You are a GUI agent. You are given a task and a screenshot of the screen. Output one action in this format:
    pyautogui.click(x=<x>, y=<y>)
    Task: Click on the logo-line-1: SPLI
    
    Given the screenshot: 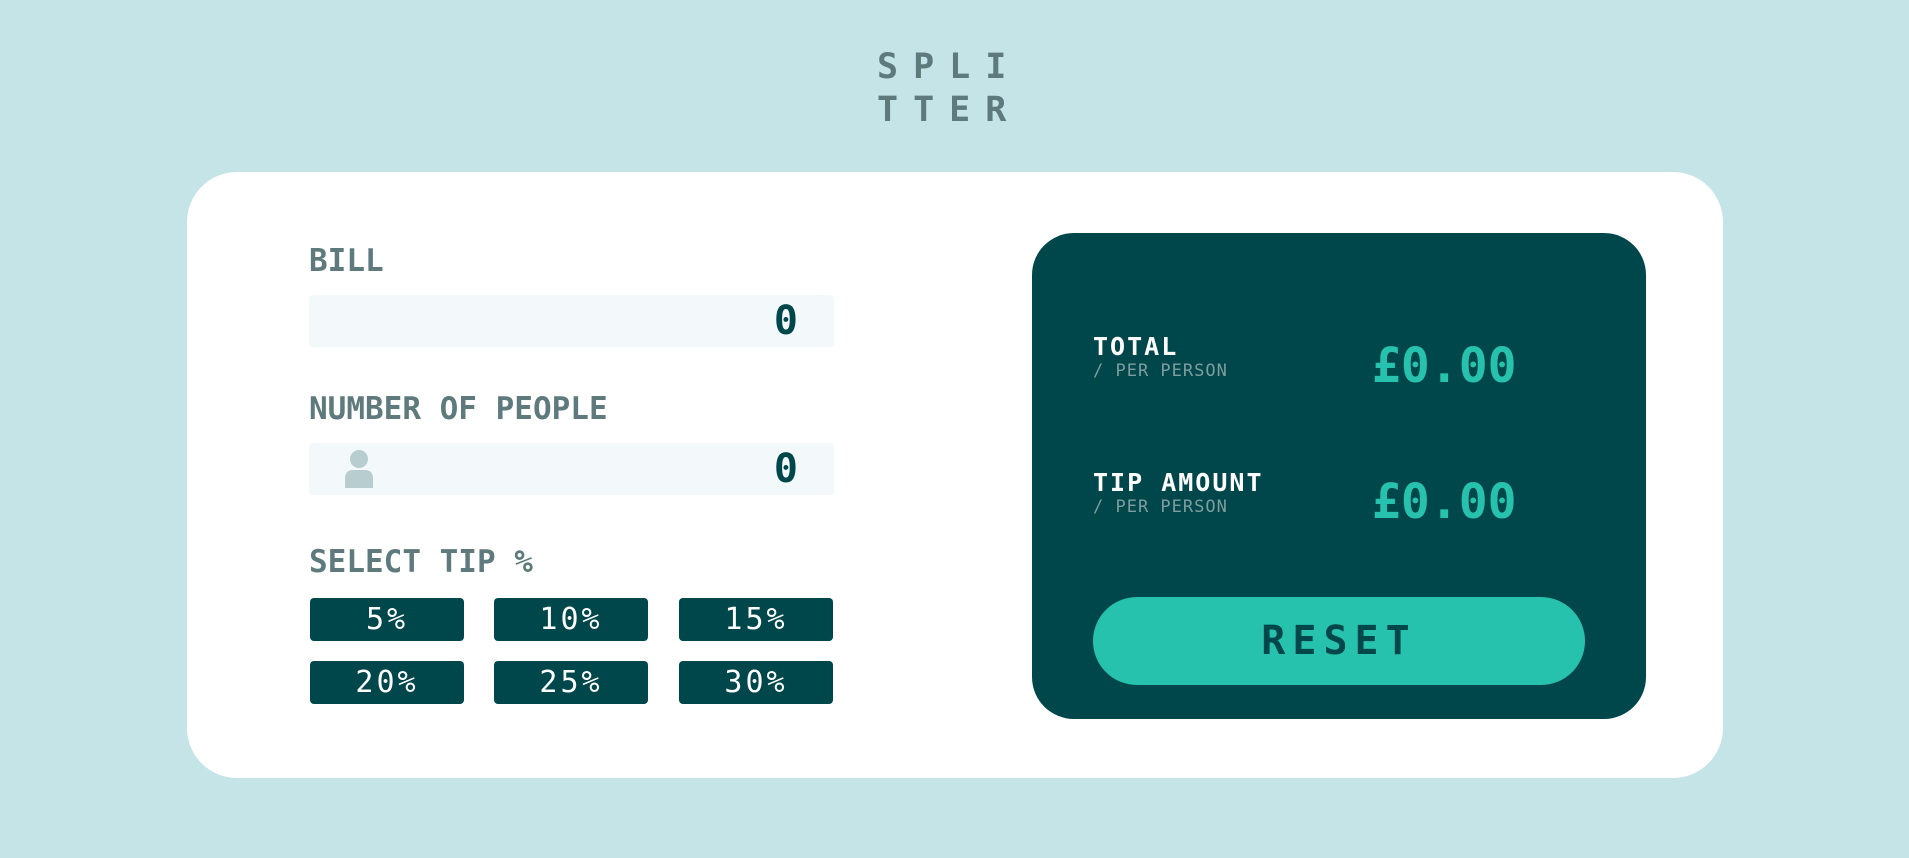 What is the action you would take?
    pyautogui.click(x=949, y=67)
    